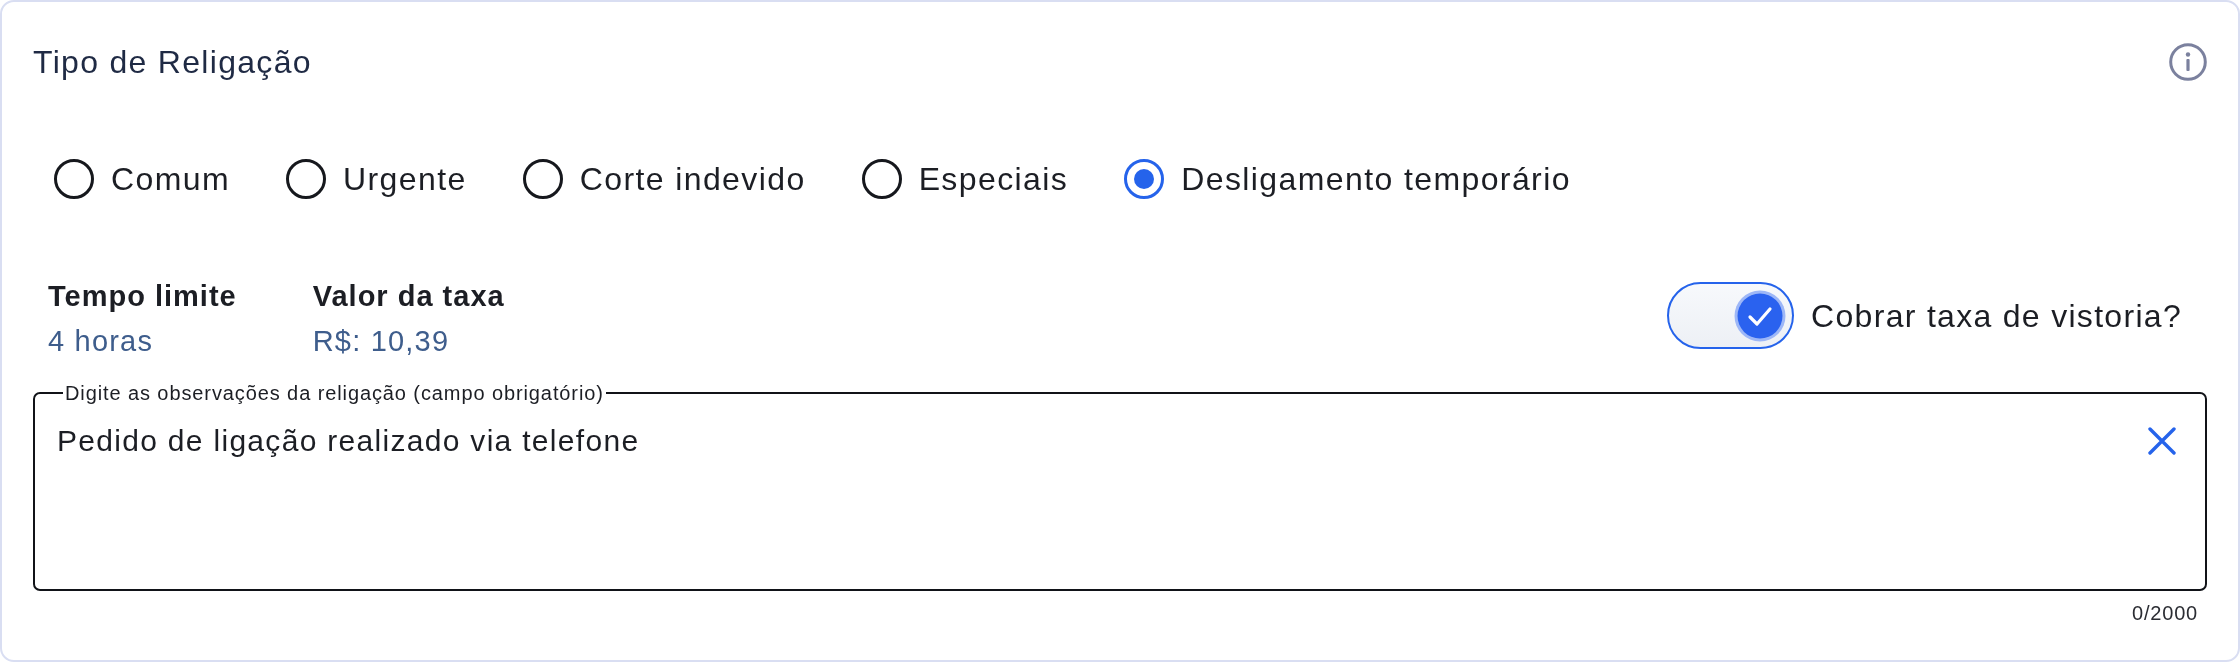  I want to click on field-value: Pedido de ligação realizado via telefone, so click(348, 441).